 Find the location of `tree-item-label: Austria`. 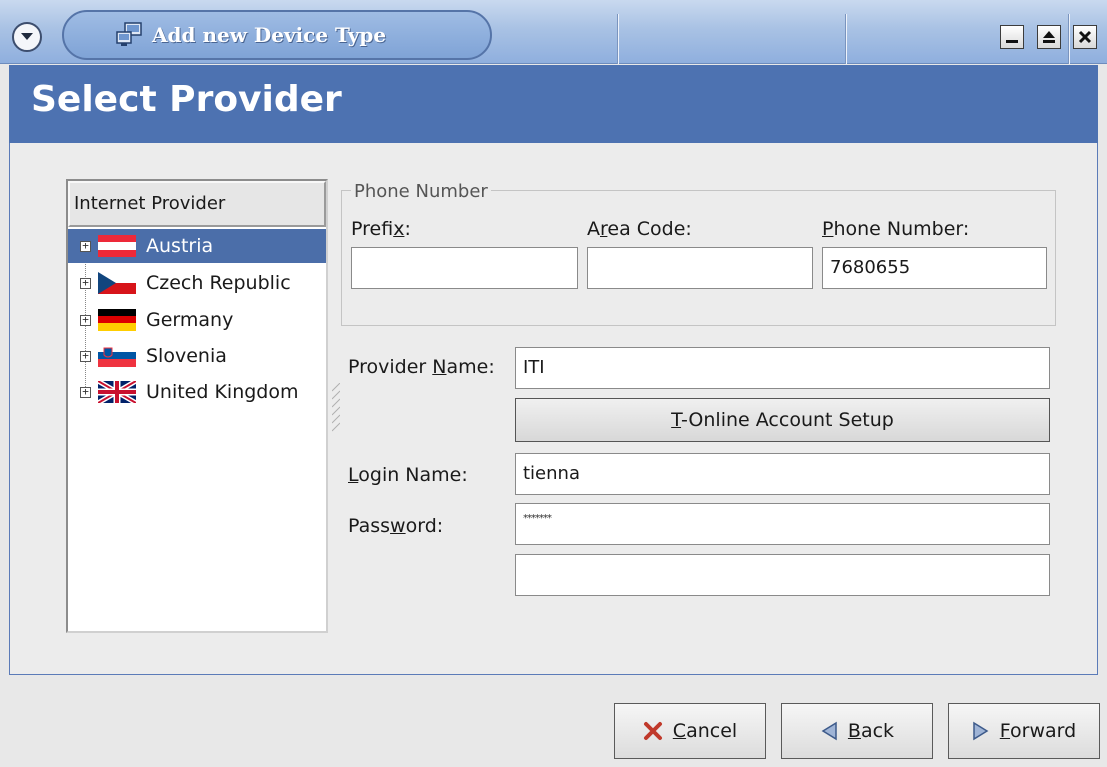

tree-item-label: Austria is located at coordinates (180, 246).